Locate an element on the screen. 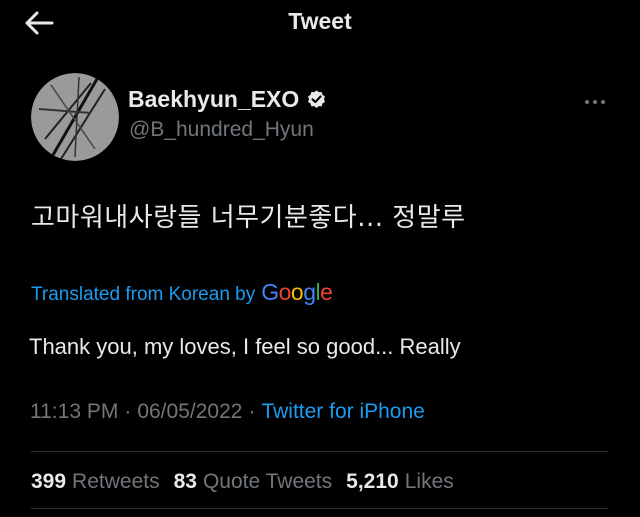  page-title: Tweet is located at coordinates (320, 21).